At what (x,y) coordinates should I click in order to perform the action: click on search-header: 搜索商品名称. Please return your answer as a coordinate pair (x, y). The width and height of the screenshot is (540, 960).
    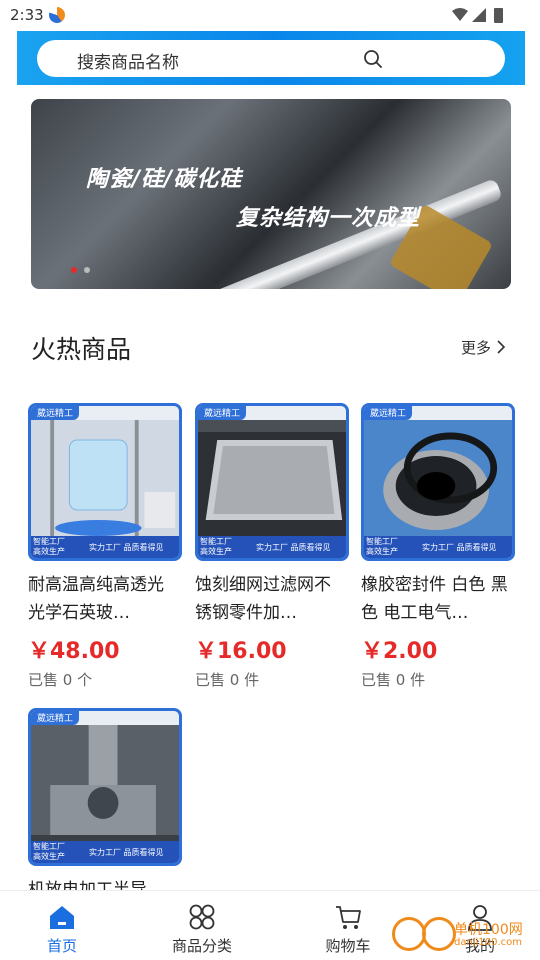
    Looking at the image, I should click on (271, 58).